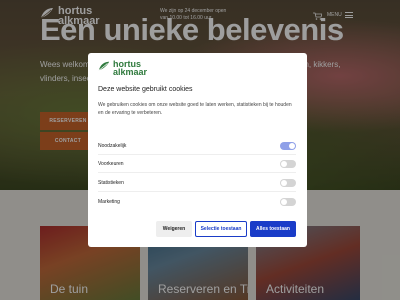 The width and height of the screenshot is (400, 300). I want to click on reject-button: Weigeren, so click(174, 229).